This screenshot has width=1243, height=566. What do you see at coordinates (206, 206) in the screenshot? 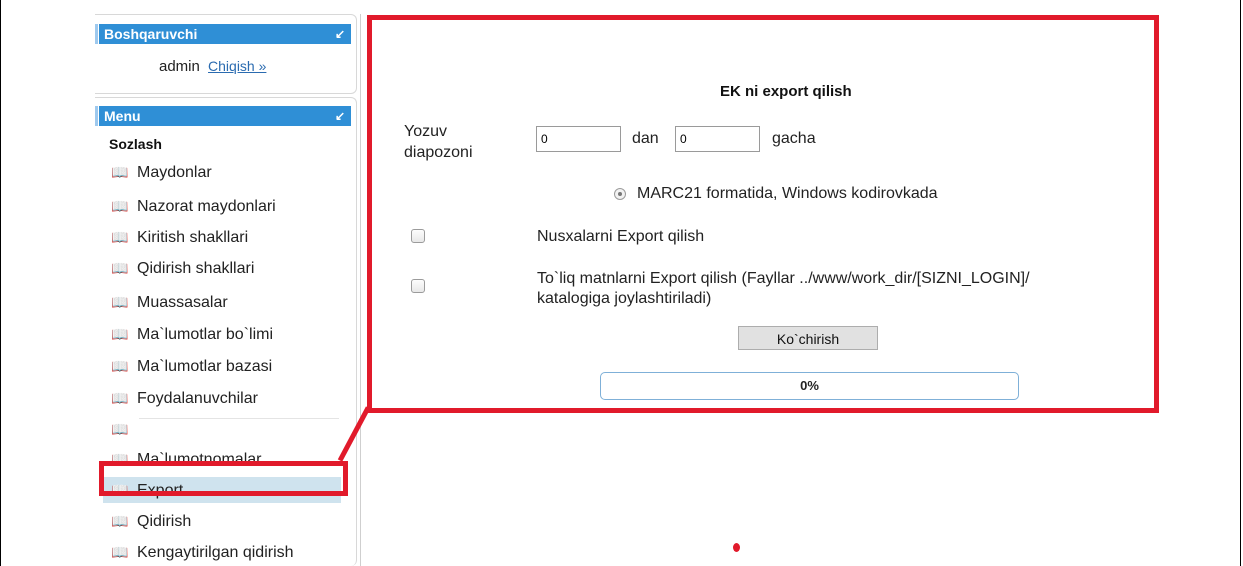
I see `menu-item-label: Nazorat maydonlari` at bounding box center [206, 206].